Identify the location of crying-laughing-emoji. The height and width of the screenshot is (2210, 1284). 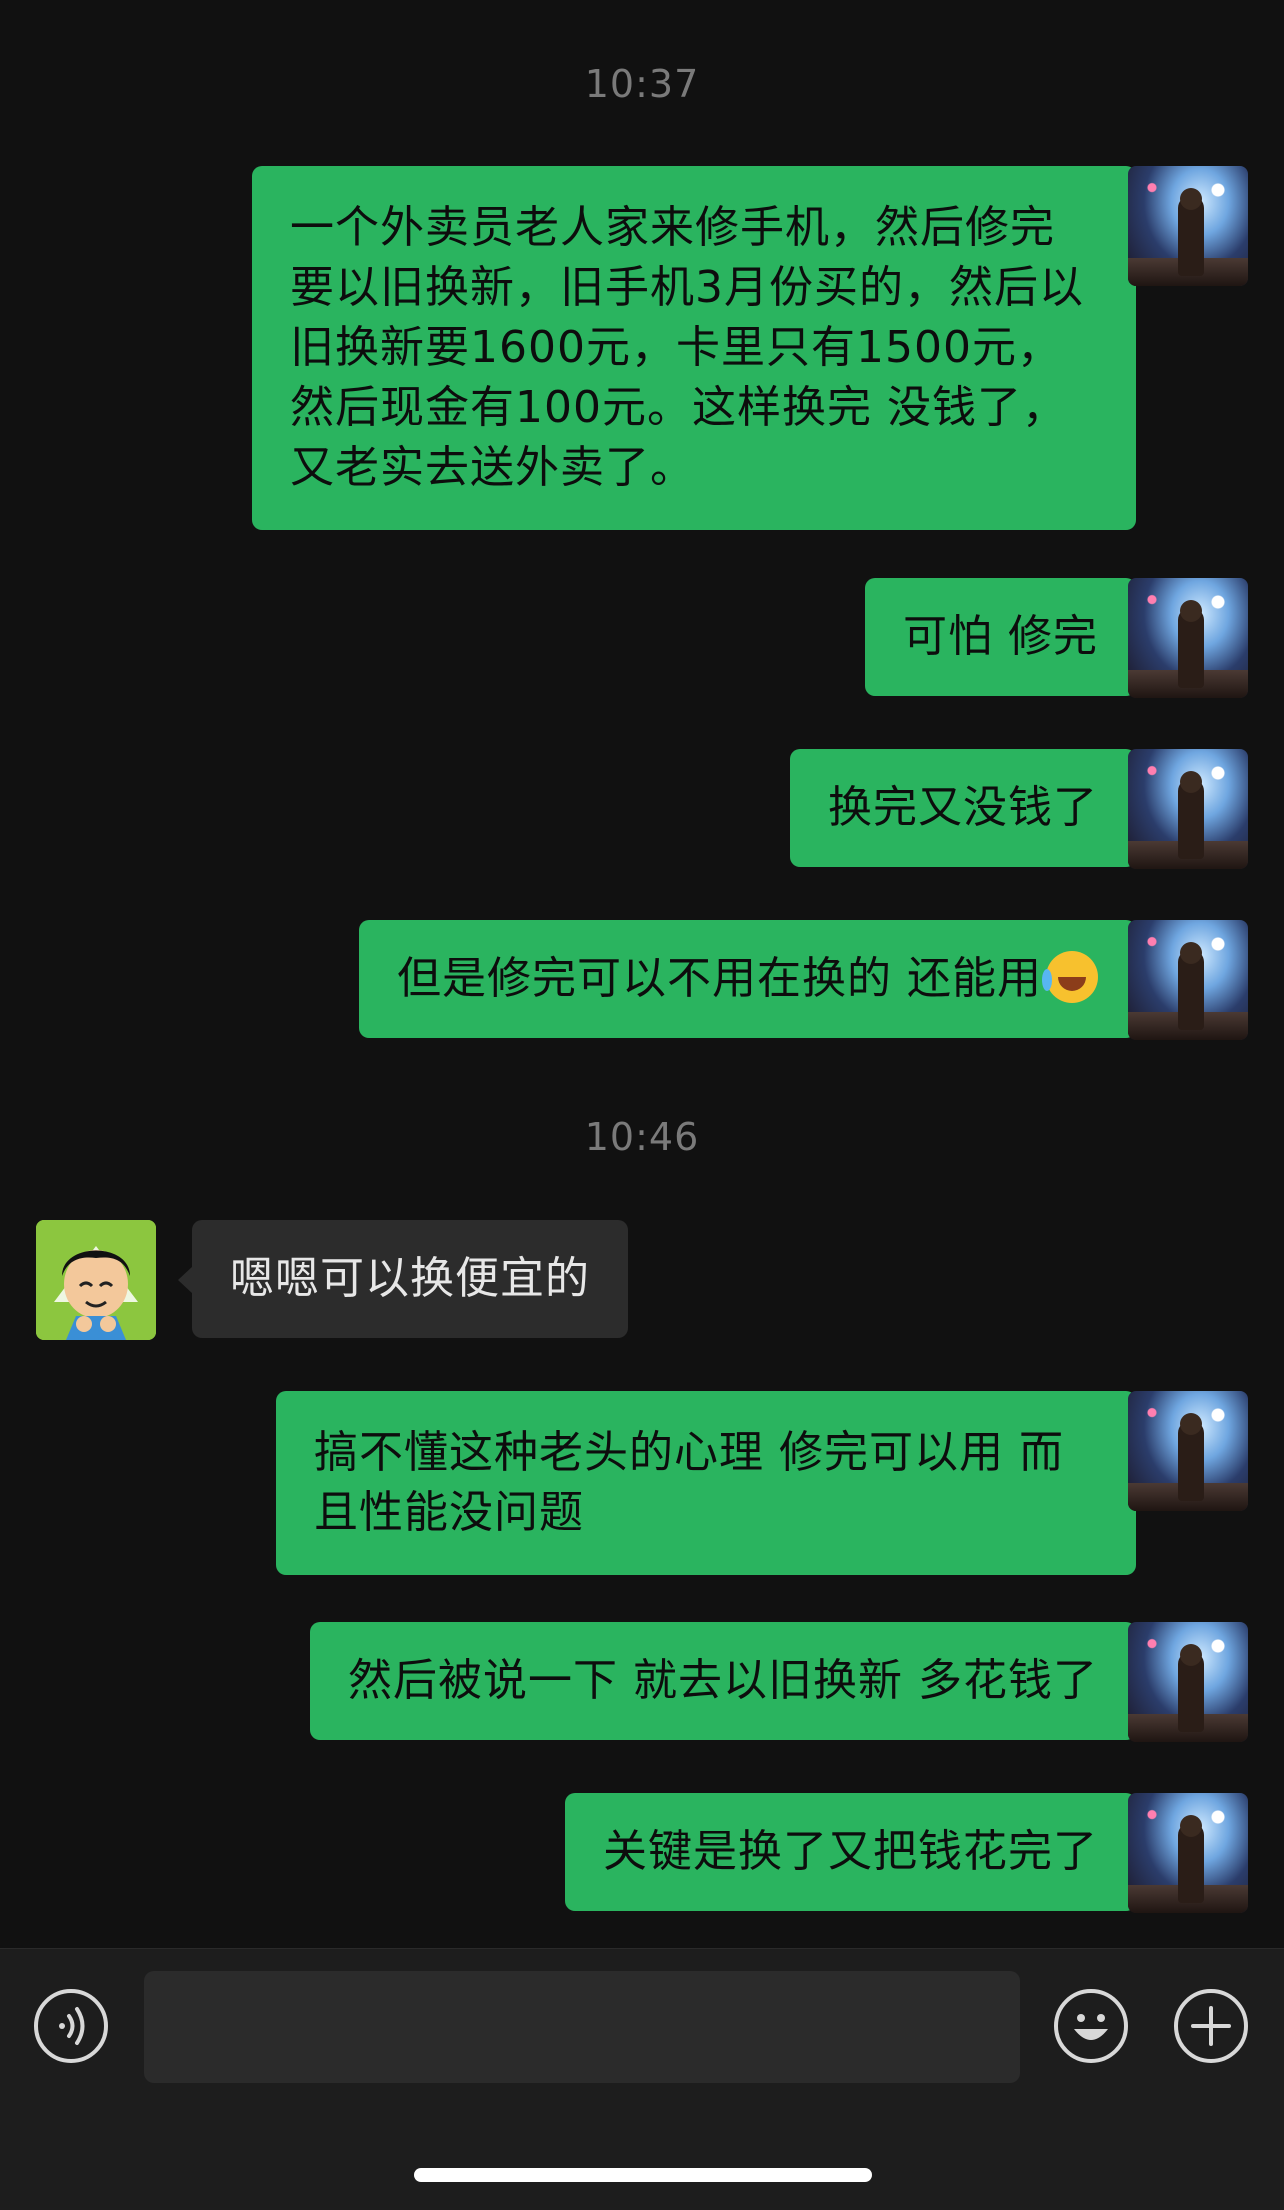
(1070, 977).